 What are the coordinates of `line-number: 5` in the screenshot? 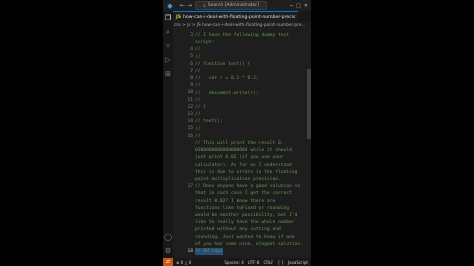 It's located at (191, 57).